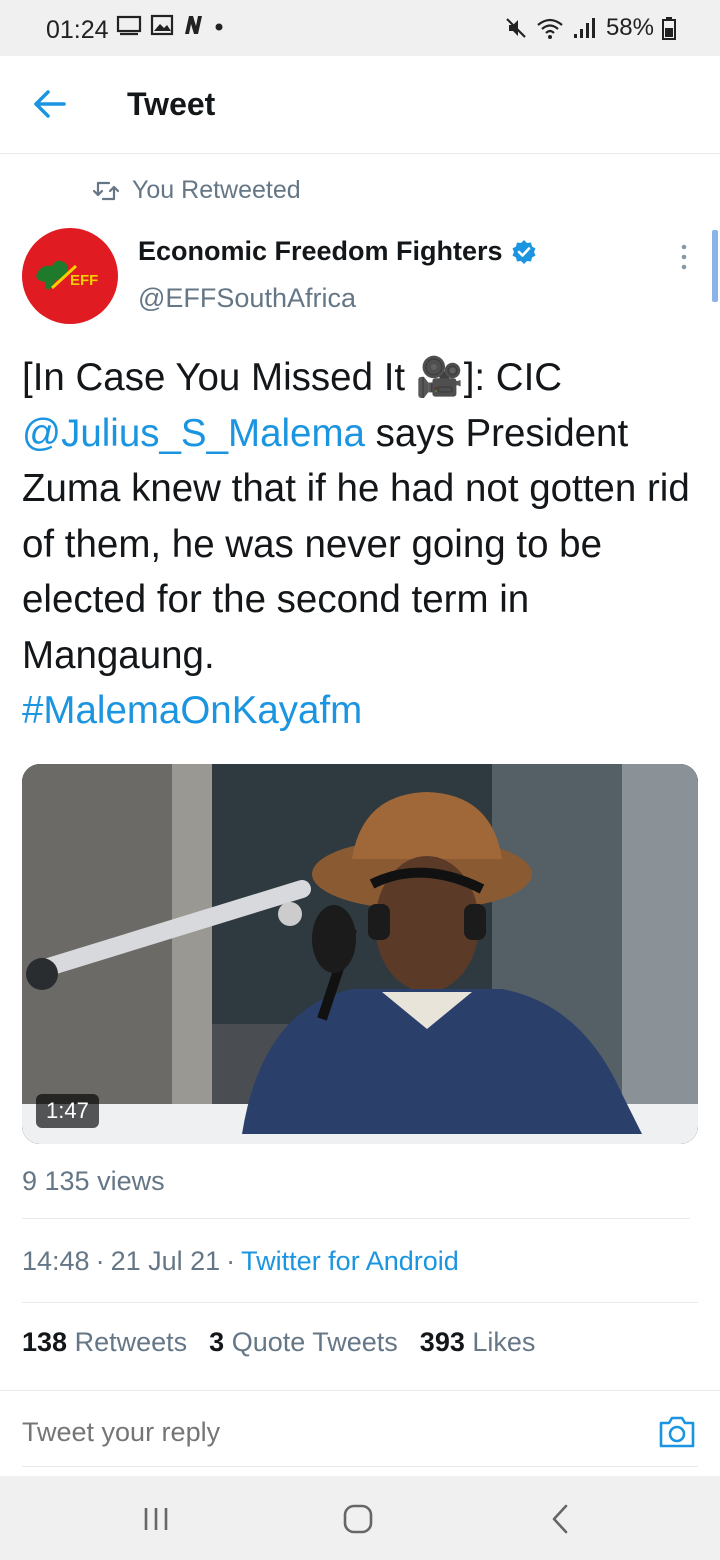 The width and height of the screenshot is (720, 1560). What do you see at coordinates (684, 257) in the screenshot?
I see `more-options-icon` at bounding box center [684, 257].